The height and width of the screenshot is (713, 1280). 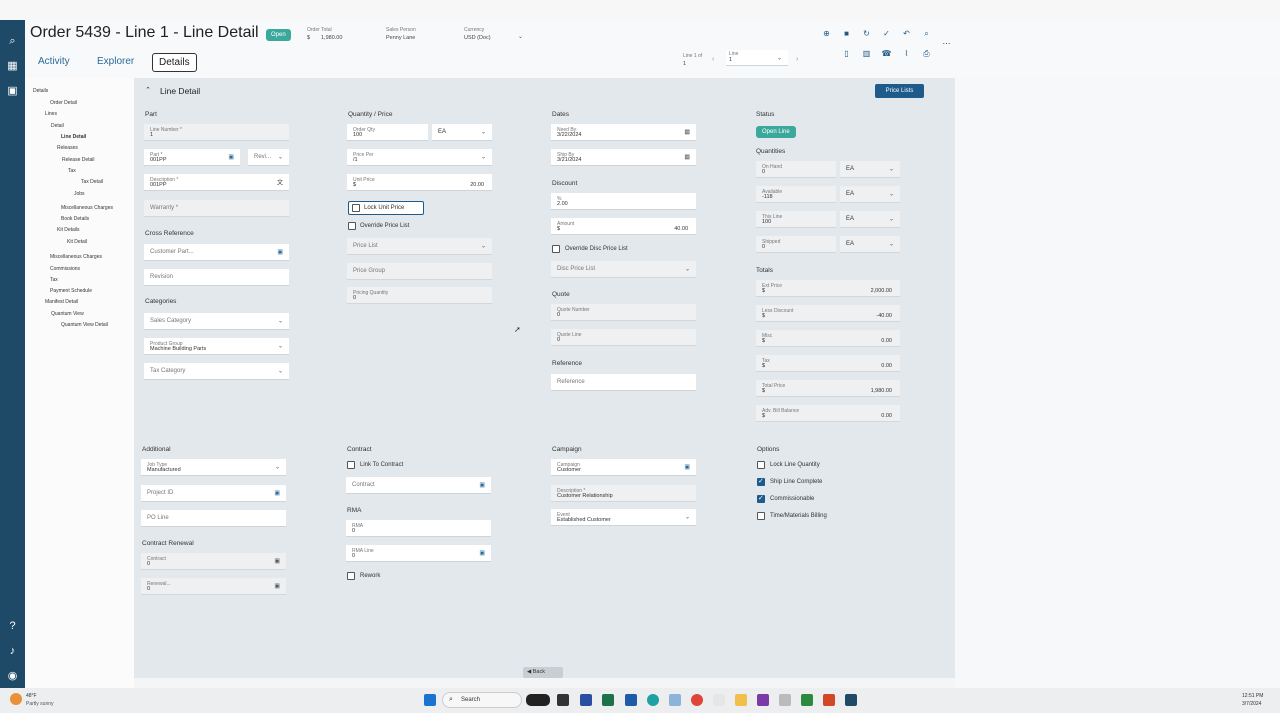 I want to click on tree-item-line-detail: Line Detail, so click(x=73, y=137).